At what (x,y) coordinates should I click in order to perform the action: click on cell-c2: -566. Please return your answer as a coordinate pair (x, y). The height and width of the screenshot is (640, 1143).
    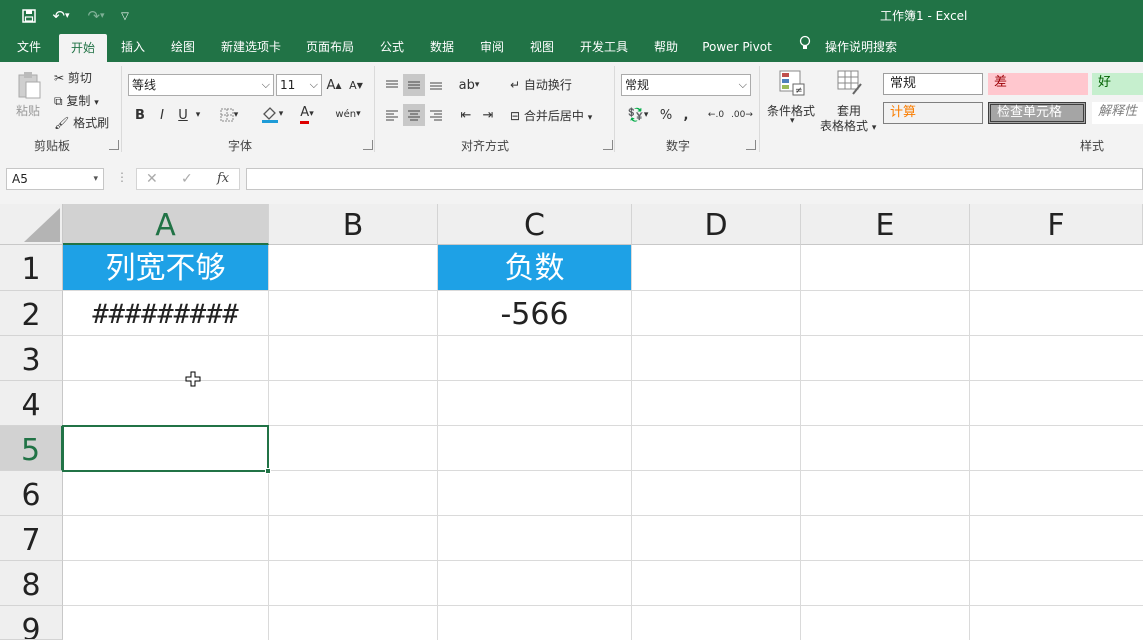
    Looking at the image, I should click on (534, 313).